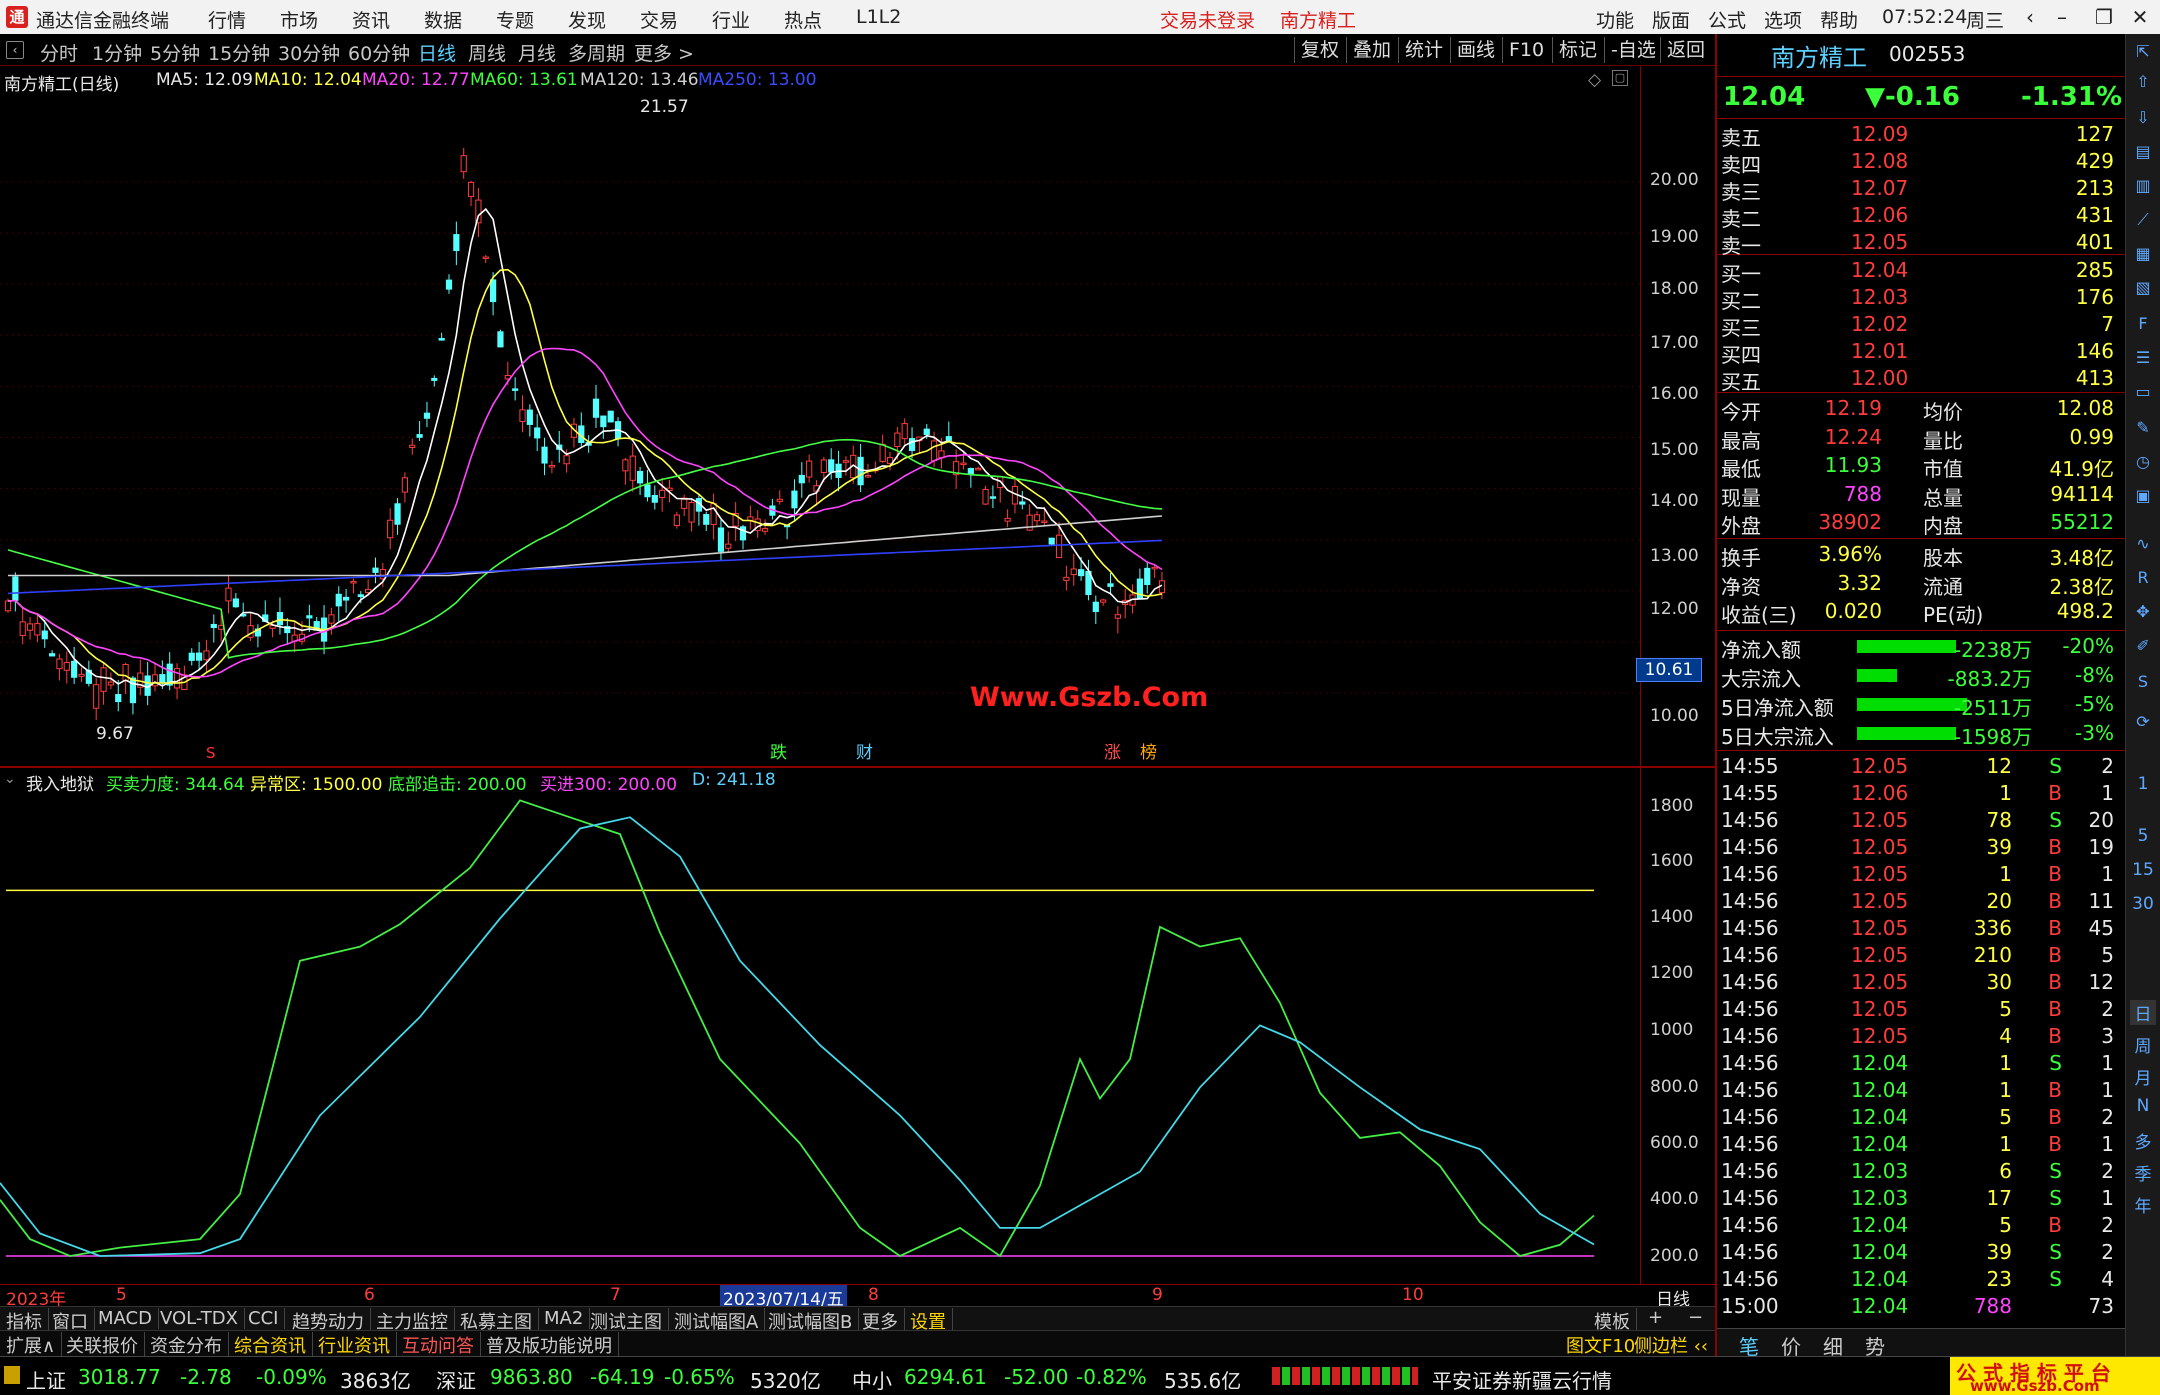 The height and width of the screenshot is (1395, 2160). What do you see at coordinates (125, 1318) in the screenshot?
I see `tab-macd: MACD` at bounding box center [125, 1318].